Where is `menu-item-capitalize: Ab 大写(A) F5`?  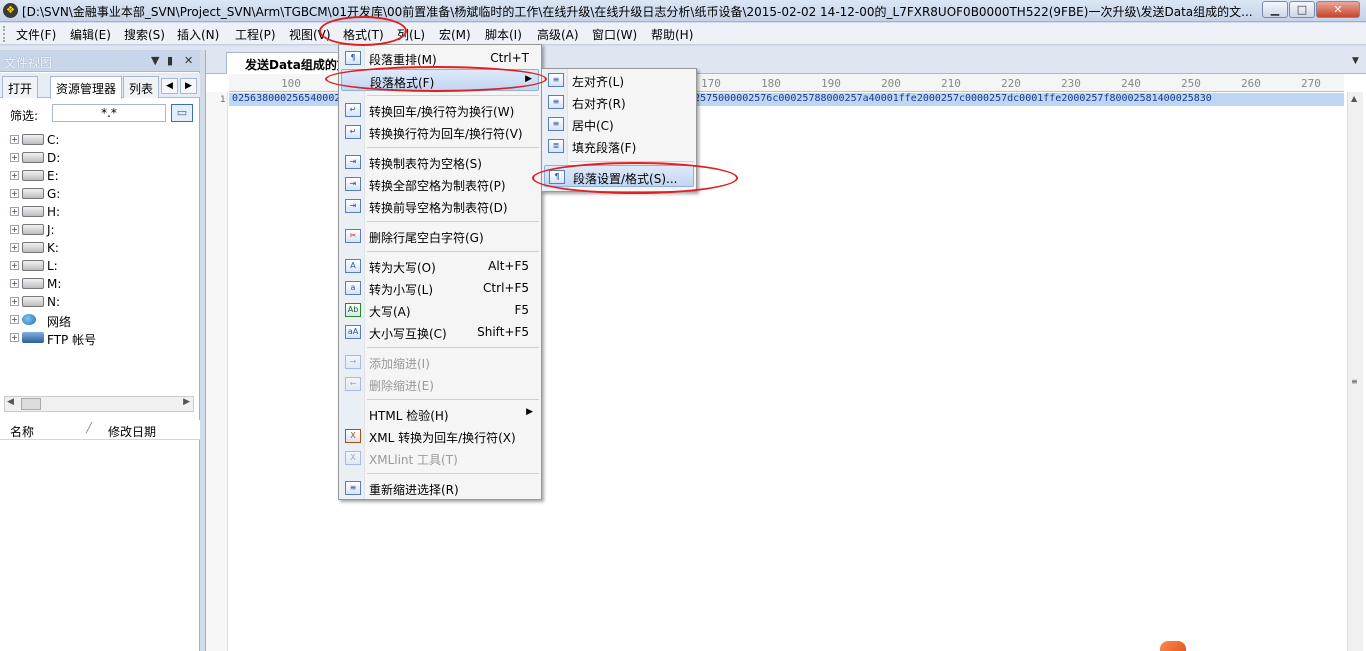 menu-item-capitalize: Ab 大写(A) F5 is located at coordinates (440, 310).